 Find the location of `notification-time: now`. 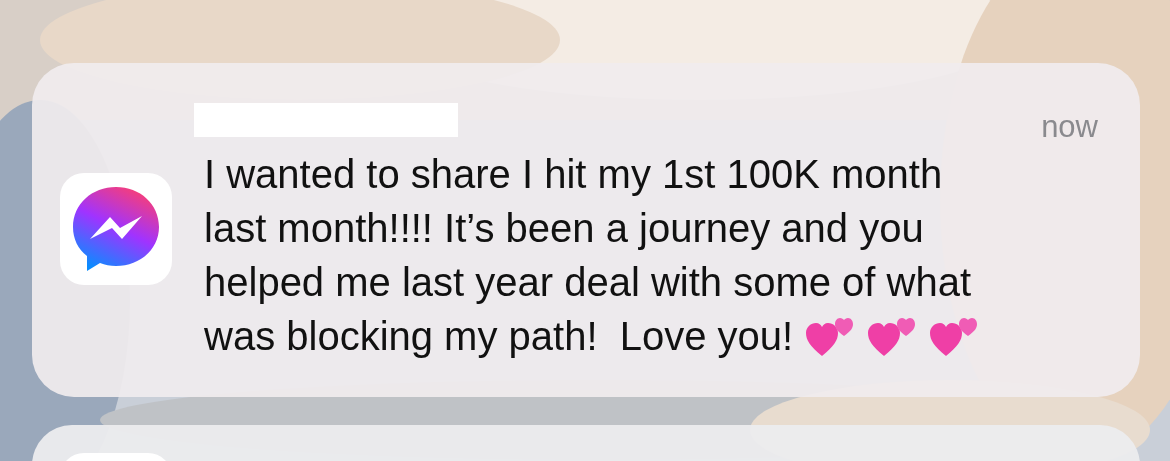

notification-time: now is located at coordinates (1069, 127).